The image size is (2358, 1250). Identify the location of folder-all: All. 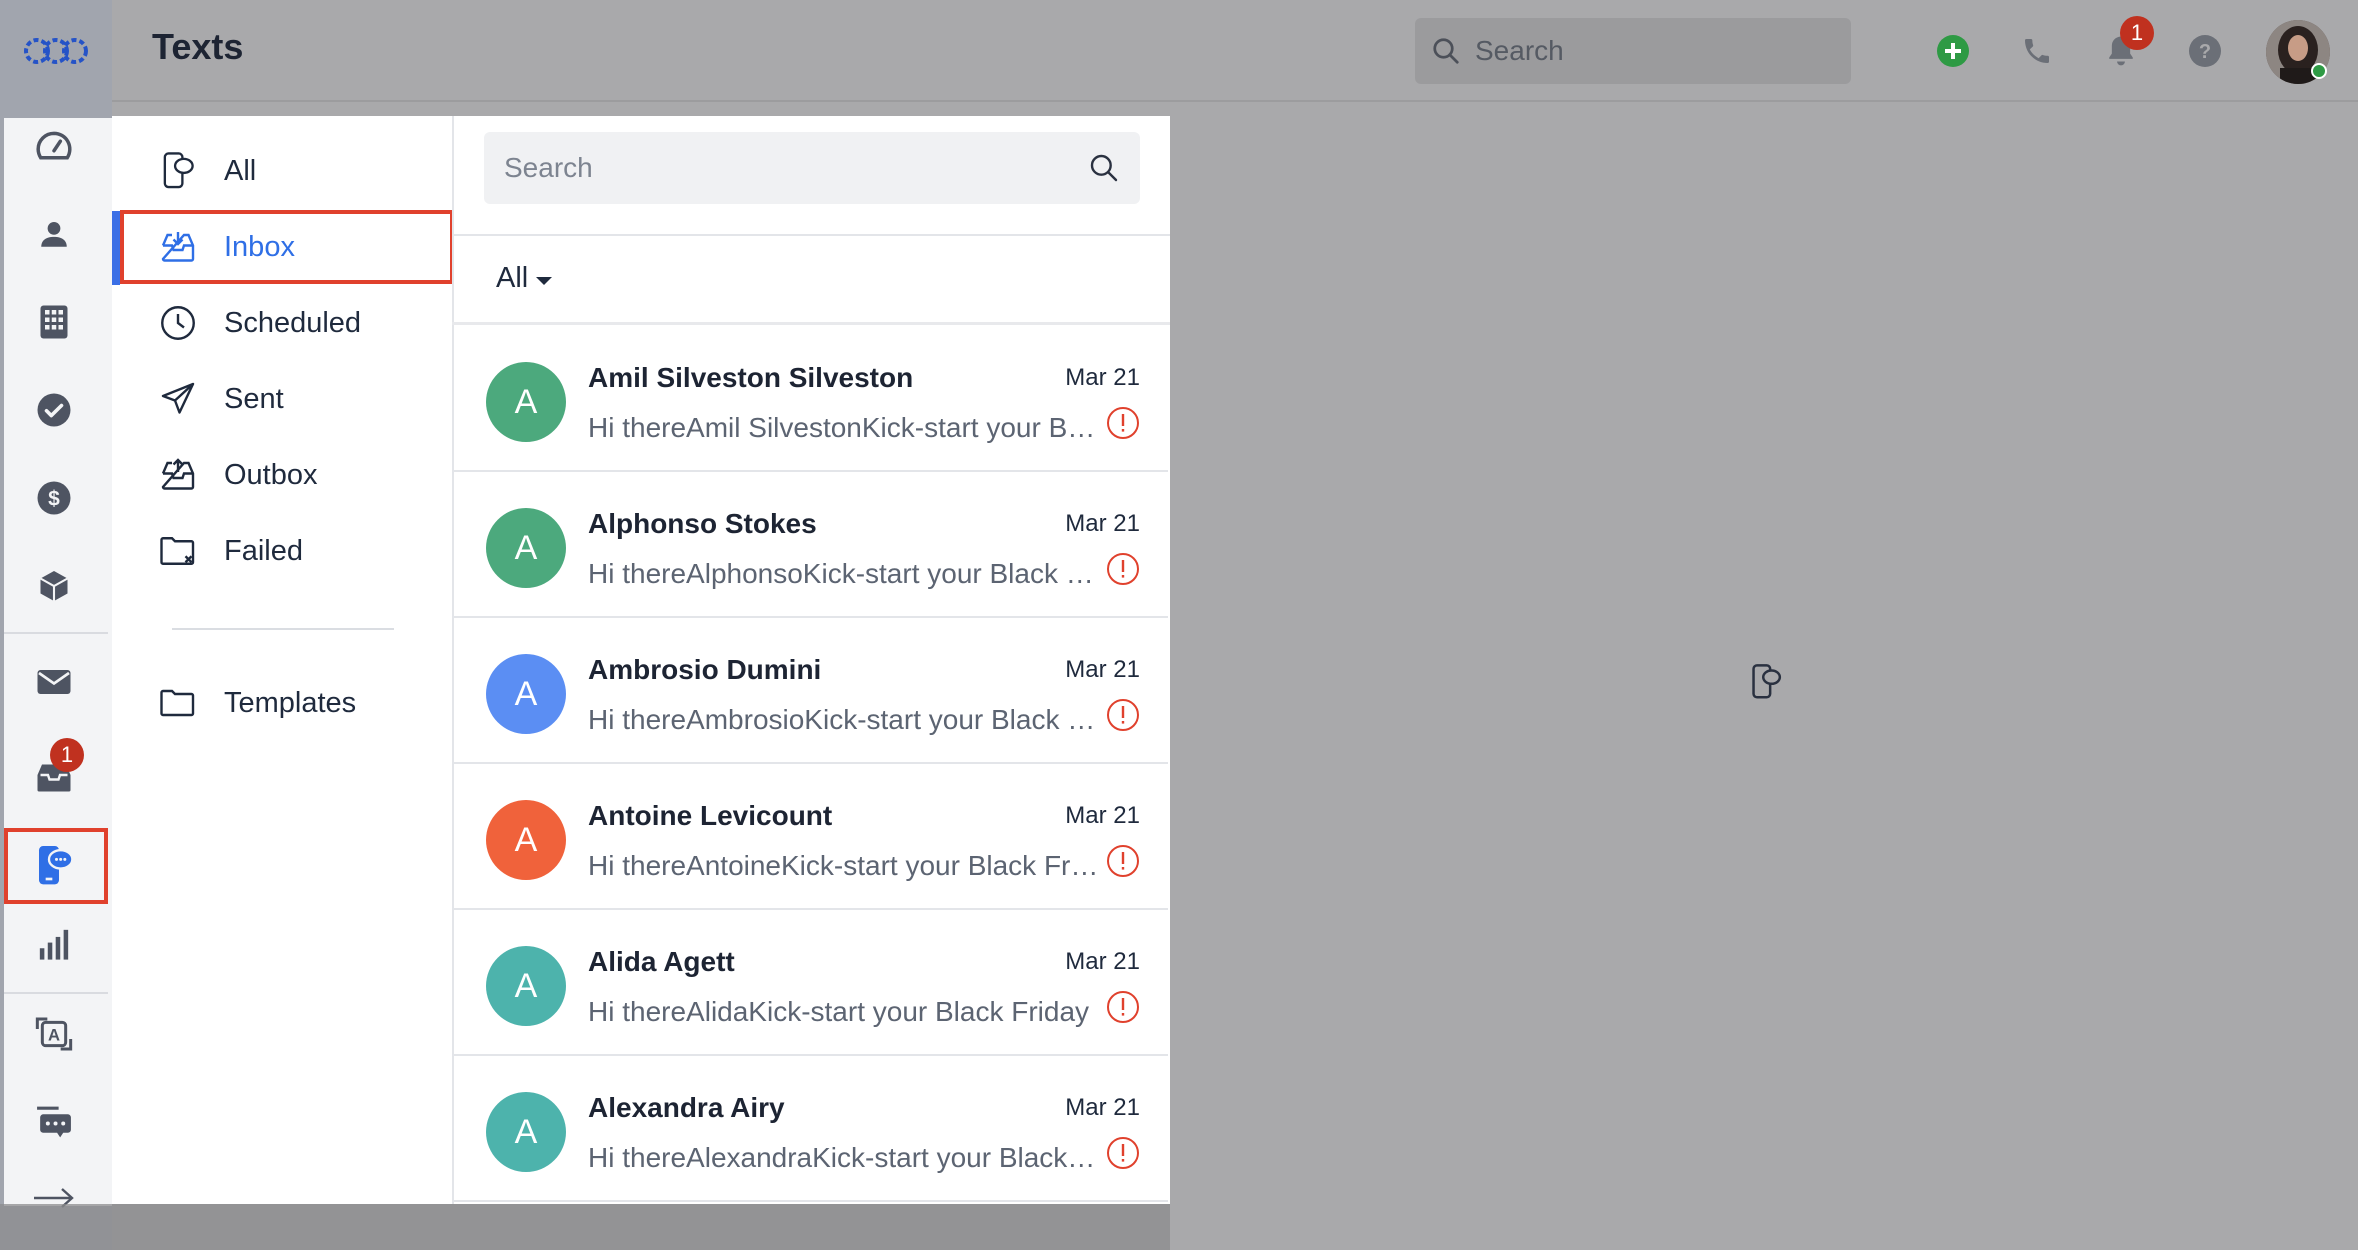
(282, 171).